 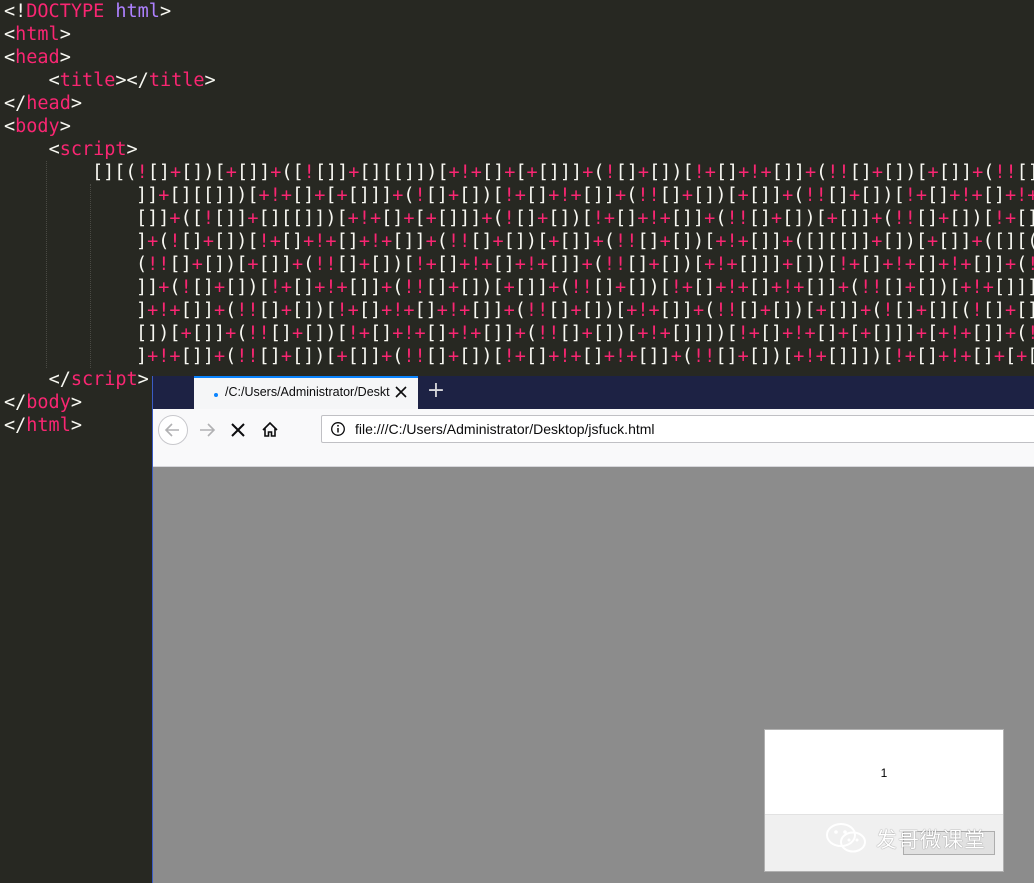 What do you see at coordinates (93, 149) in the screenshot?
I see `code-line: <script>` at bounding box center [93, 149].